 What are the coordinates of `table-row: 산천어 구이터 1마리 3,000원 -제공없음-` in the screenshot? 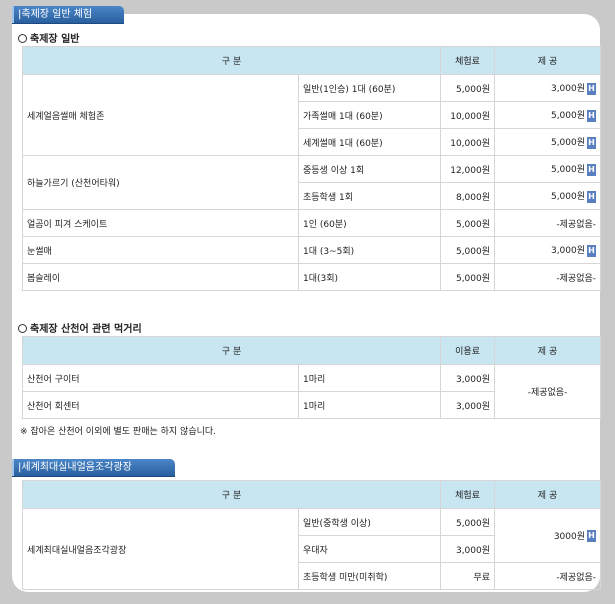 It's located at (312, 391).